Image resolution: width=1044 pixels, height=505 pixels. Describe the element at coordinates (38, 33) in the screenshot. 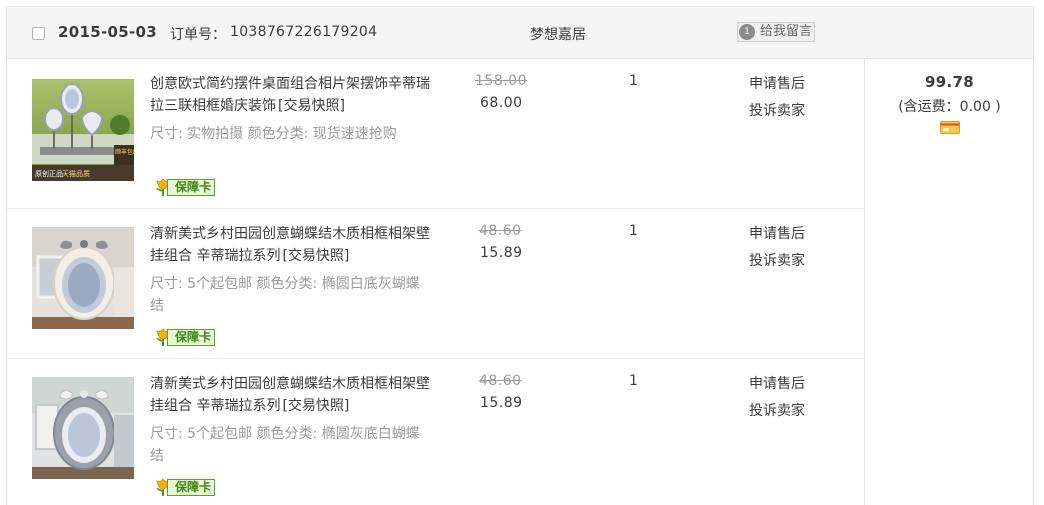

I see `order-select-checkbox` at that location.